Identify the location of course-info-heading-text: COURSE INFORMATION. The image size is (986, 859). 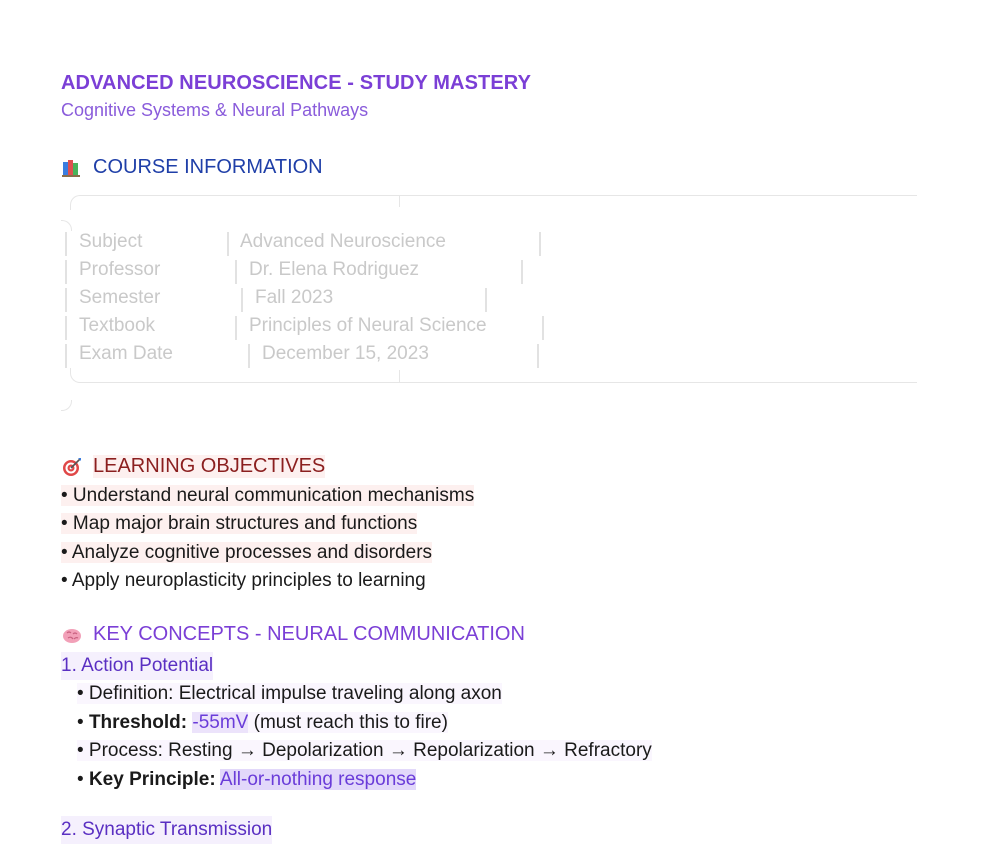
(208, 167).